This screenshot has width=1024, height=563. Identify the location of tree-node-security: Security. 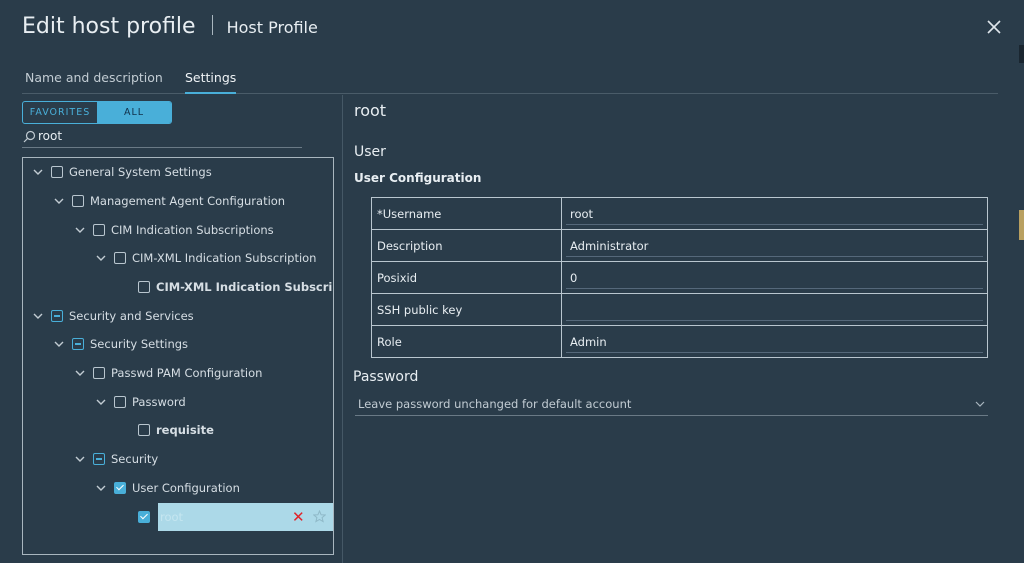
(115, 459).